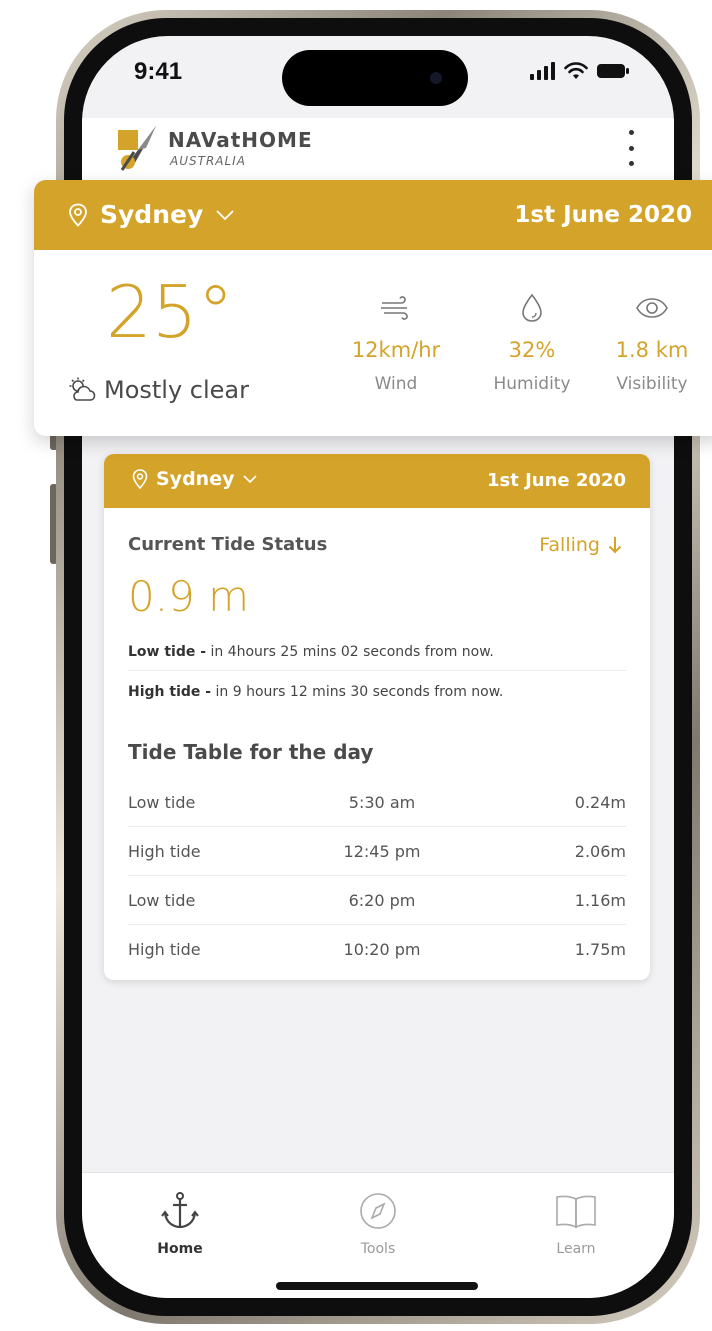 This screenshot has height=1331, width=712. What do you see at coordinates (542, 71) in the screenshot?
I see `cellular-signal-icon` at bounding box center [542, 71].